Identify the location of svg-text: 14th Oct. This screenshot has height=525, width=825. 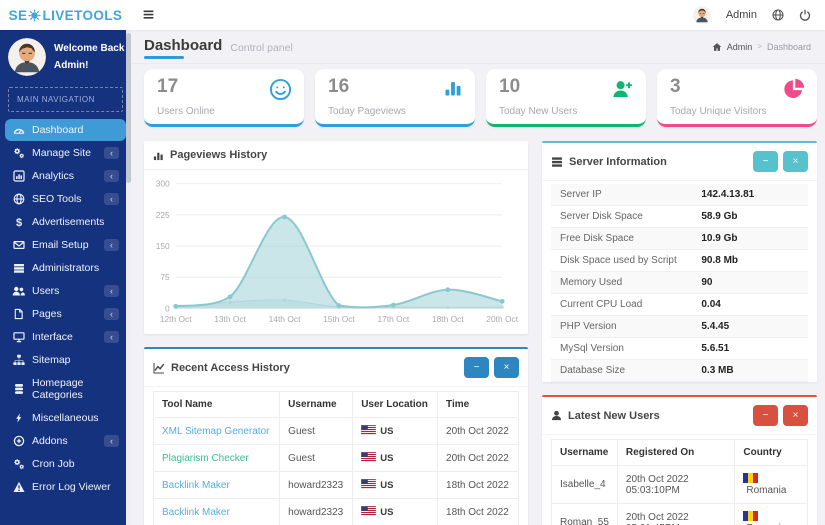
(285, 319).